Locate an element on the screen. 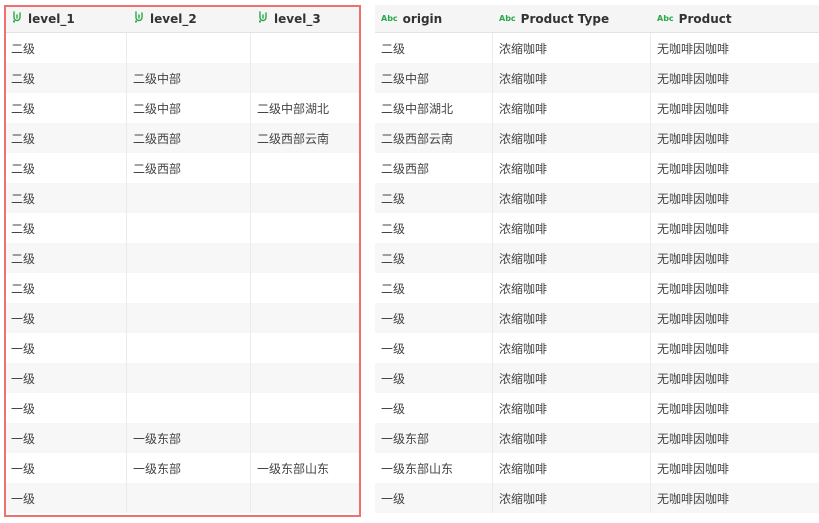  cell-origin: 二级中部 is located at coordinates (434, 78).